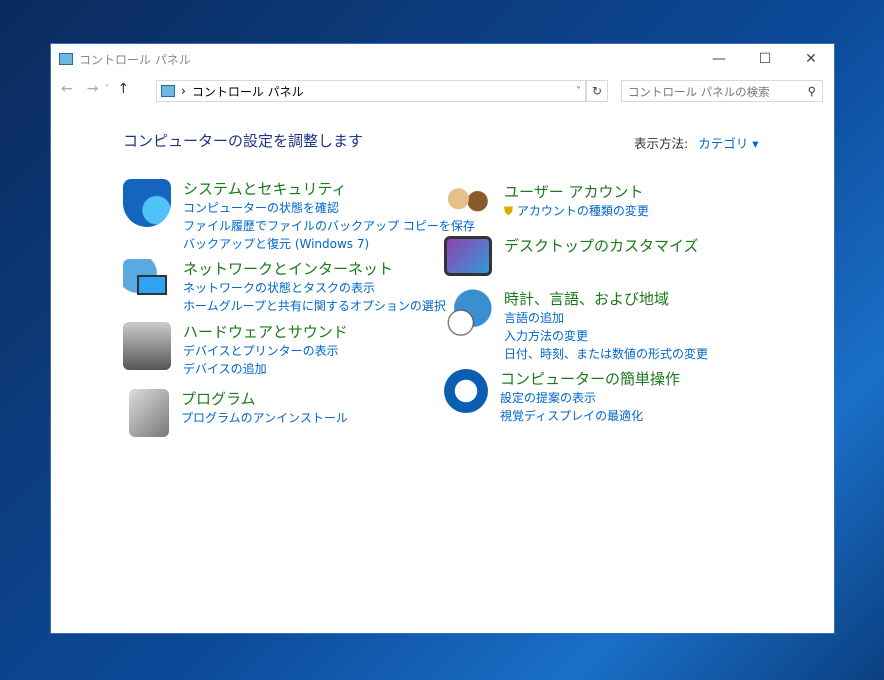  Describe the element at coordinates (606, 336) in the screenshot. I see `category-link: 入力方法の変更` at that location.